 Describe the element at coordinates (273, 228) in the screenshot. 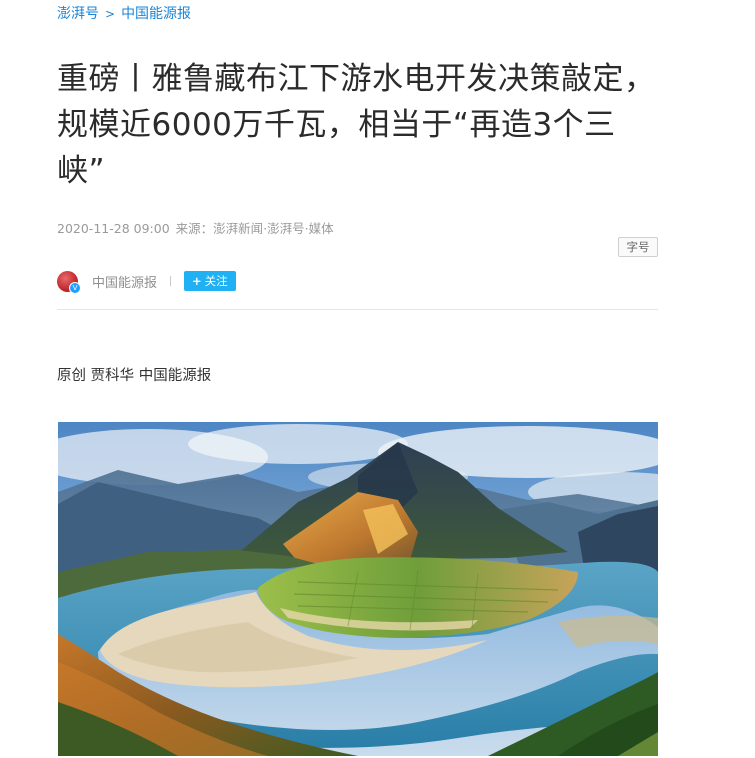

I see `source-name: 澎湃新闻·澎湃号·媒体` at that location.